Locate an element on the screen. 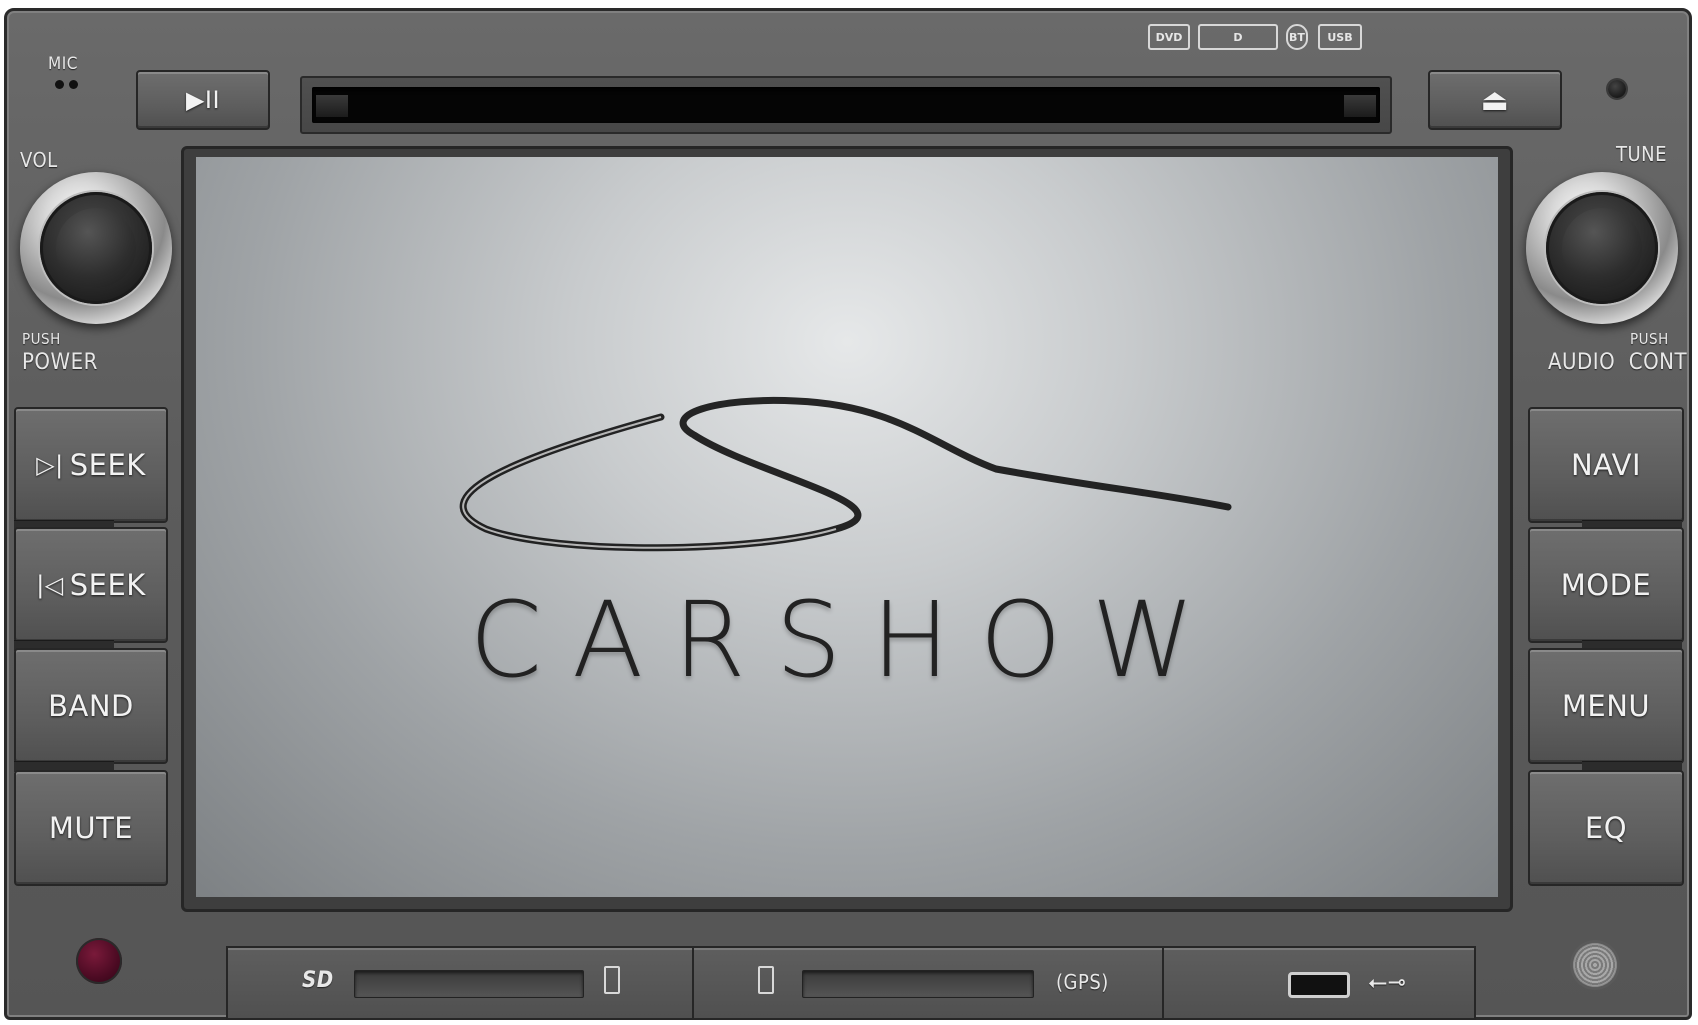 This screenshot has width=1698, height=1025. disc-slot-opening is located at coordinates (846, 105).